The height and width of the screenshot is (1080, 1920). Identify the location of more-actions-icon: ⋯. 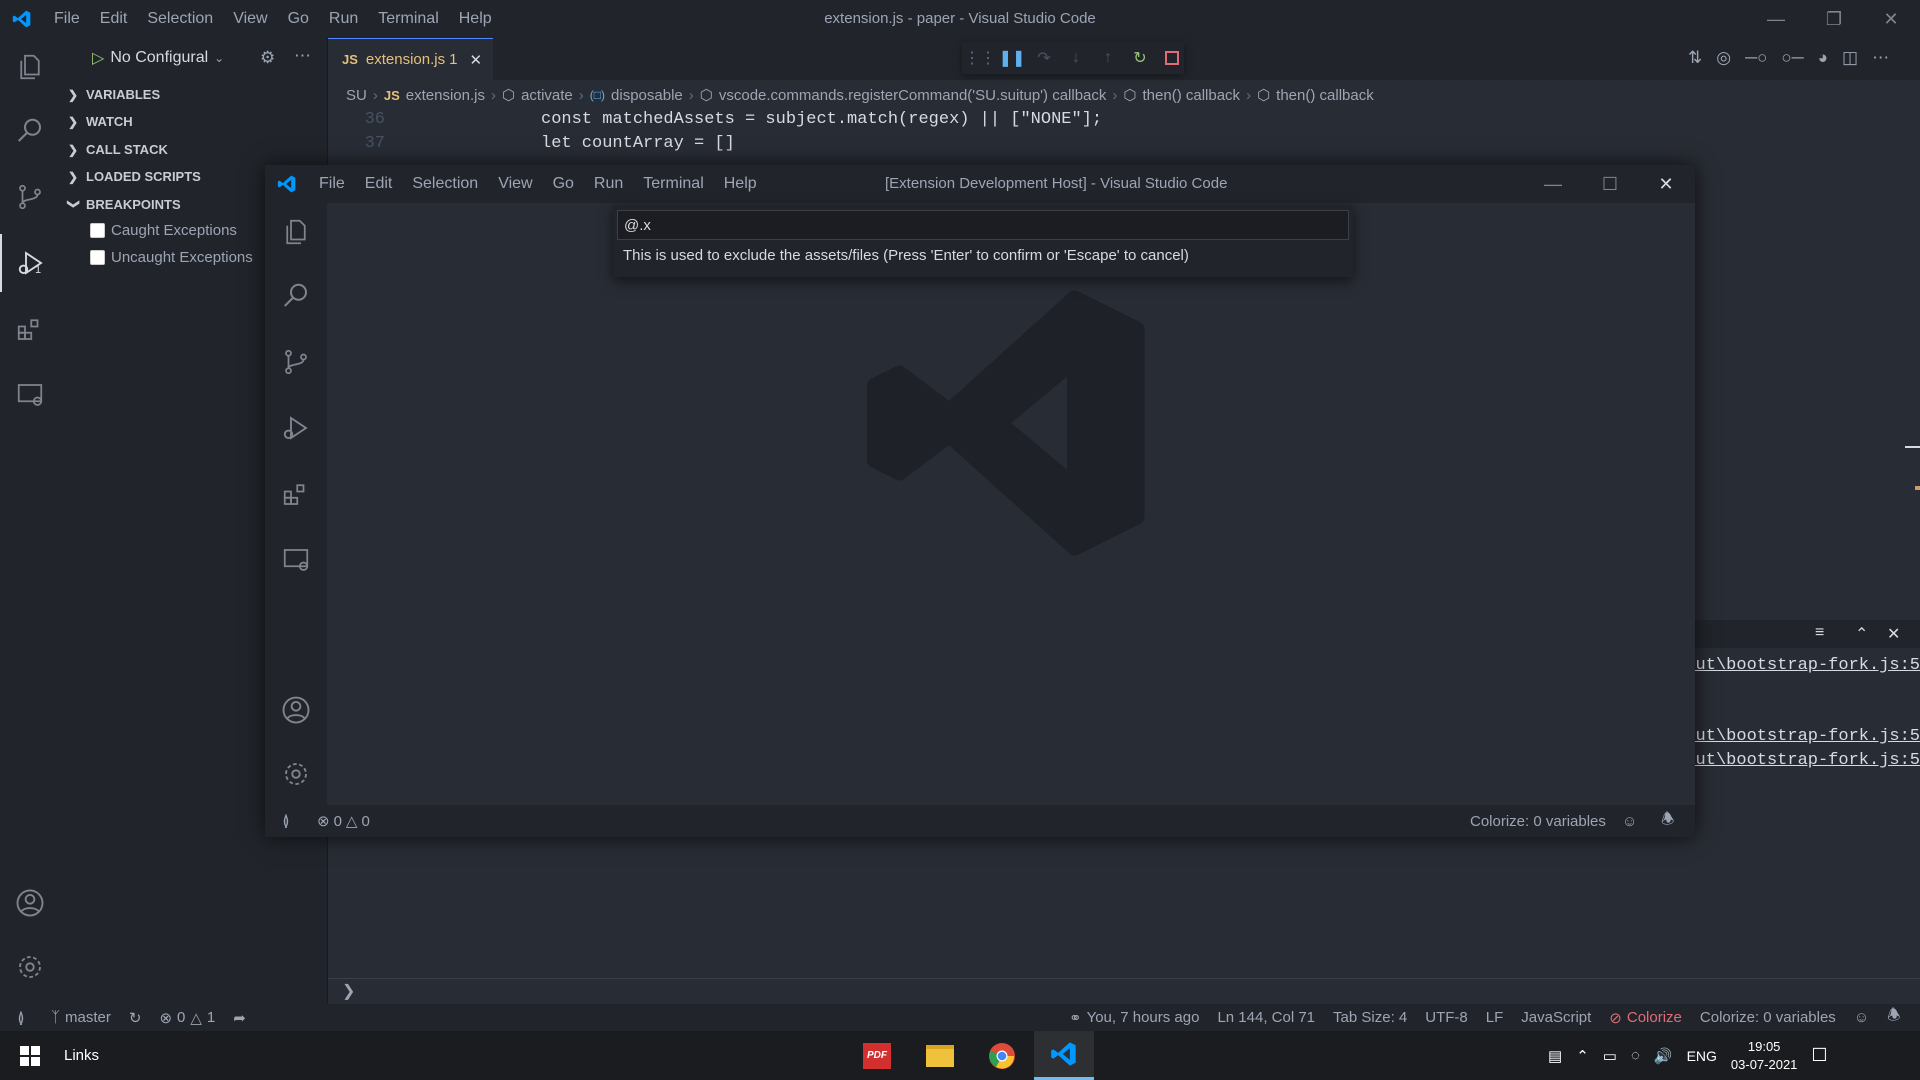
(302, 56).